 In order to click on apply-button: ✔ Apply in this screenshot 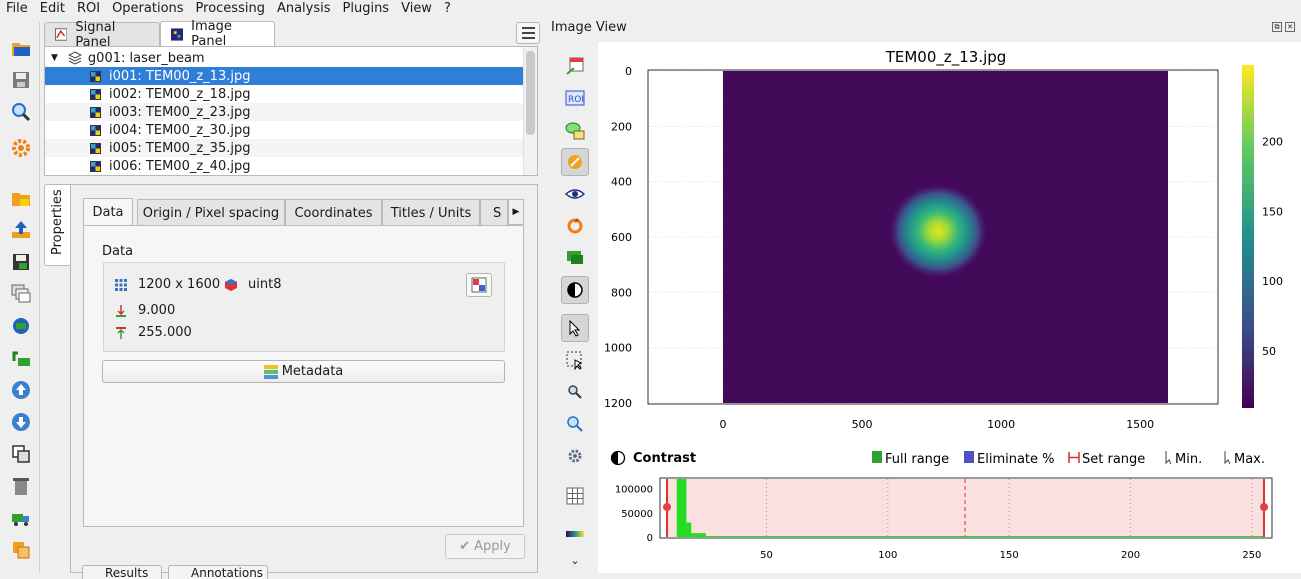, I will do `click(485, 546)`.